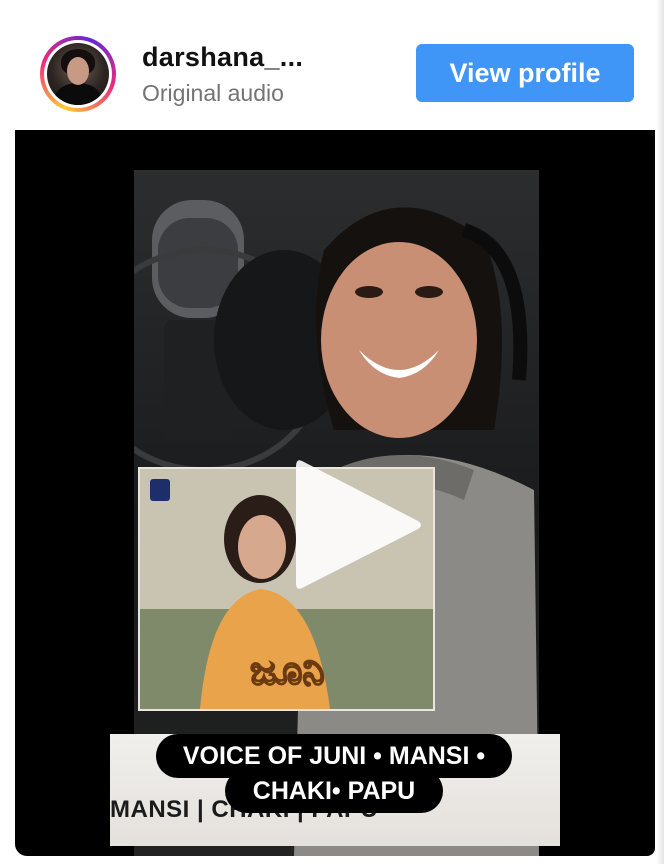 This screenshot has height=864, width=664. Describe the element at coordinates (429, 292) in the screenshot. I see `right-eye-shape` at that location.